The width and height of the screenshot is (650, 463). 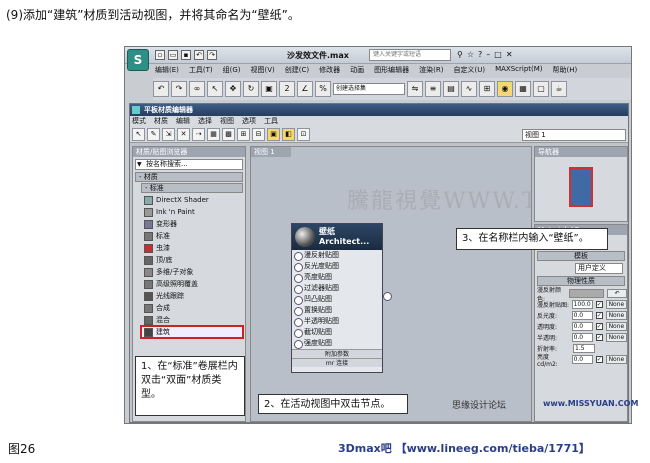 I want to click on material-item: 高级照明覆盖, so click(x=192, y=284).